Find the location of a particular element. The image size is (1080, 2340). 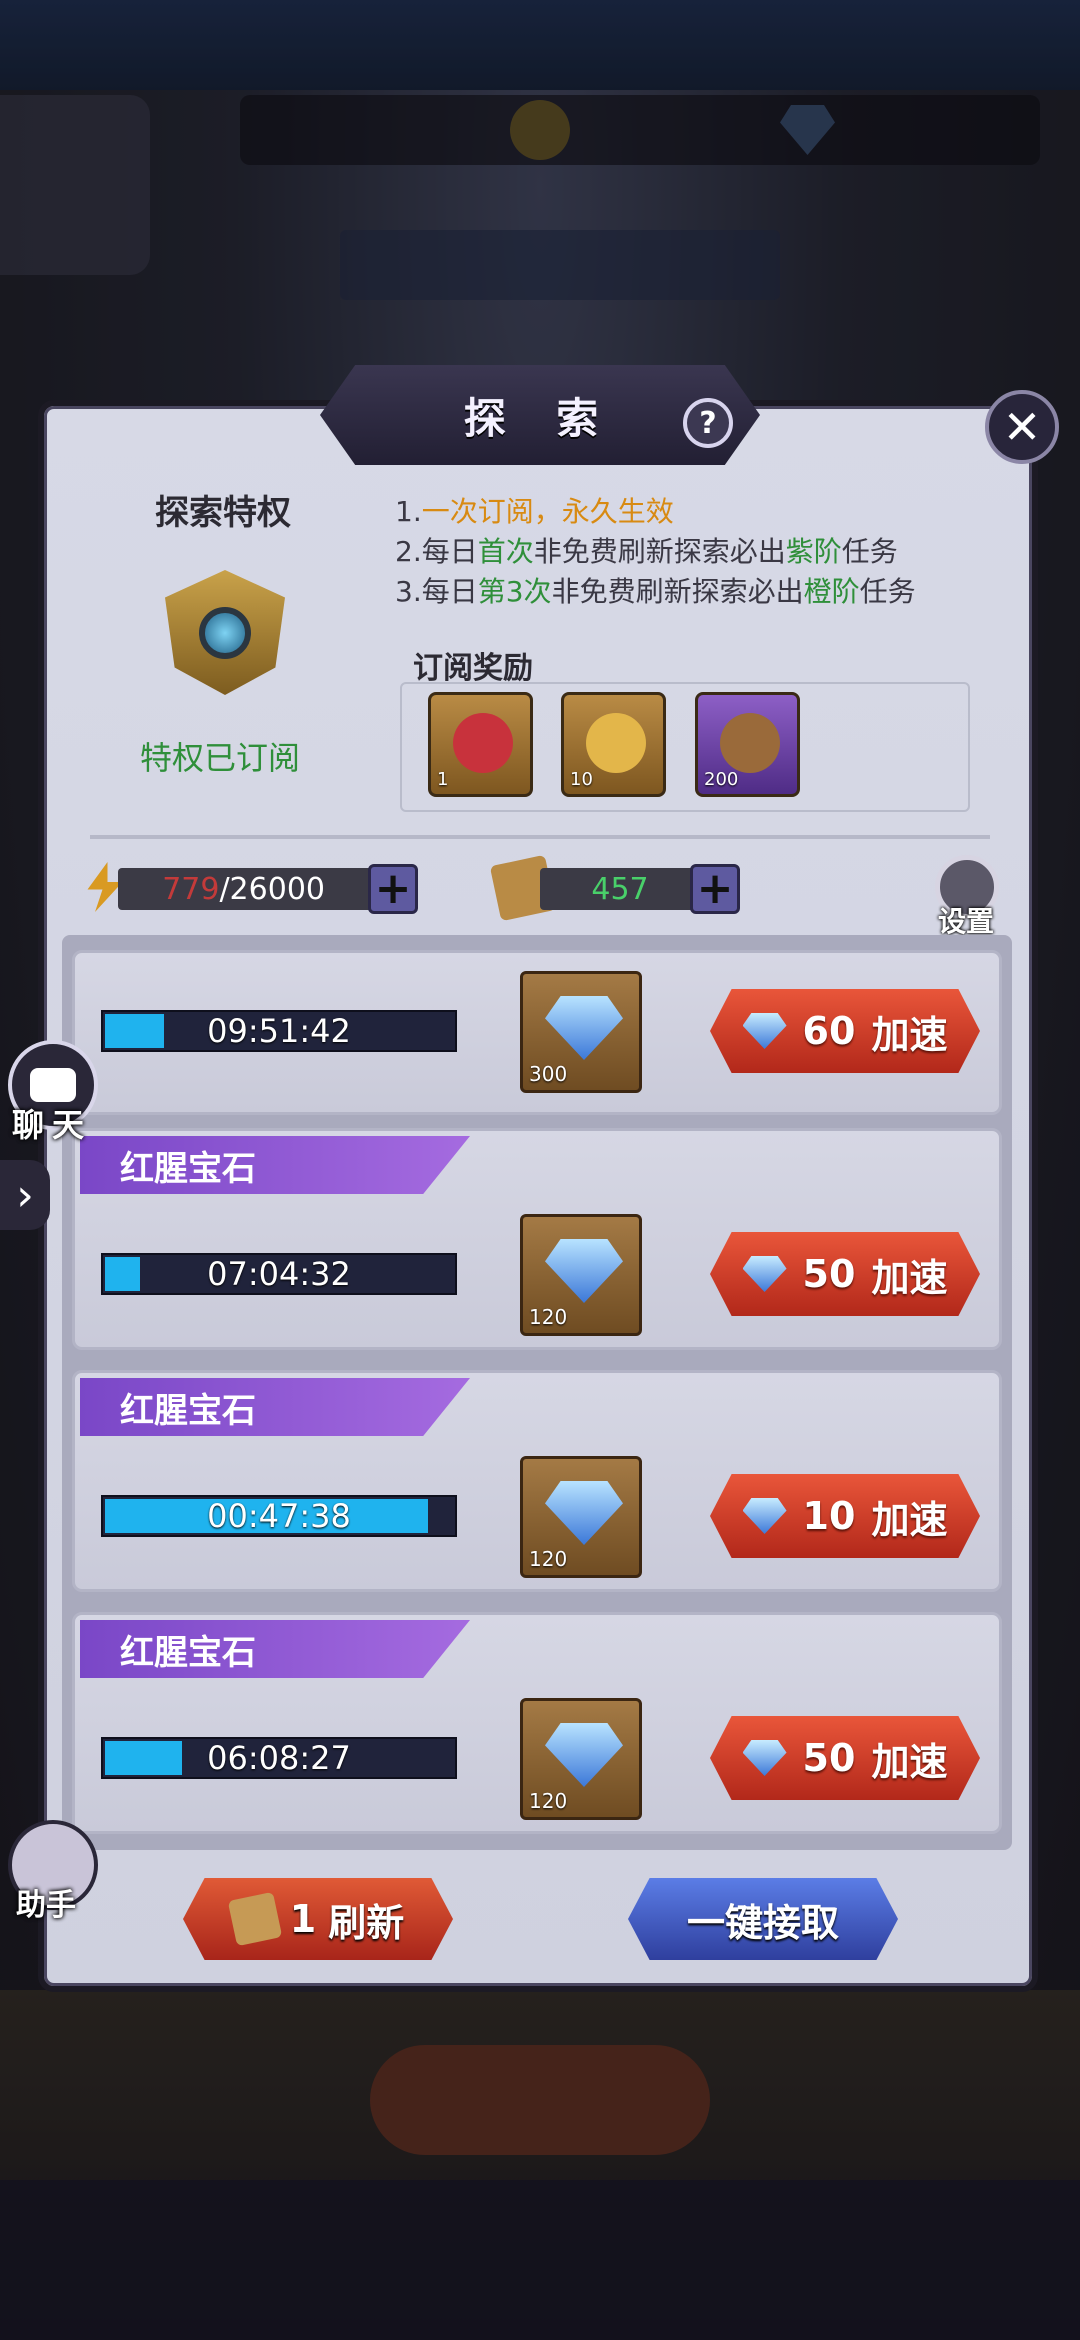

rule-text: 橙阶 is located at coordinates (831, 591).